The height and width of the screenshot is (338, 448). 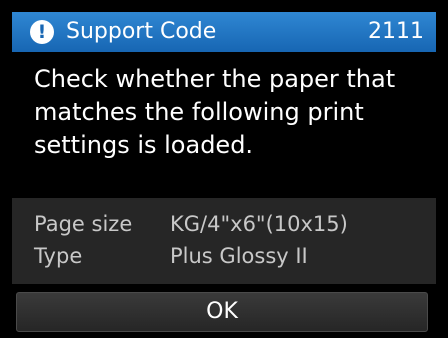 I want to click on setting-label: Type, so click(x=58, y=256).